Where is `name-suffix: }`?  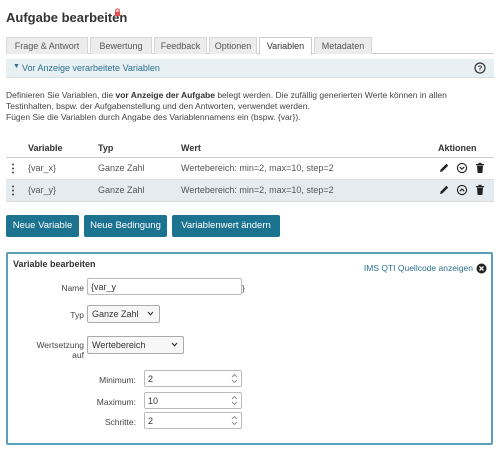 name-suffix: } is located at coordinates (243, 288).